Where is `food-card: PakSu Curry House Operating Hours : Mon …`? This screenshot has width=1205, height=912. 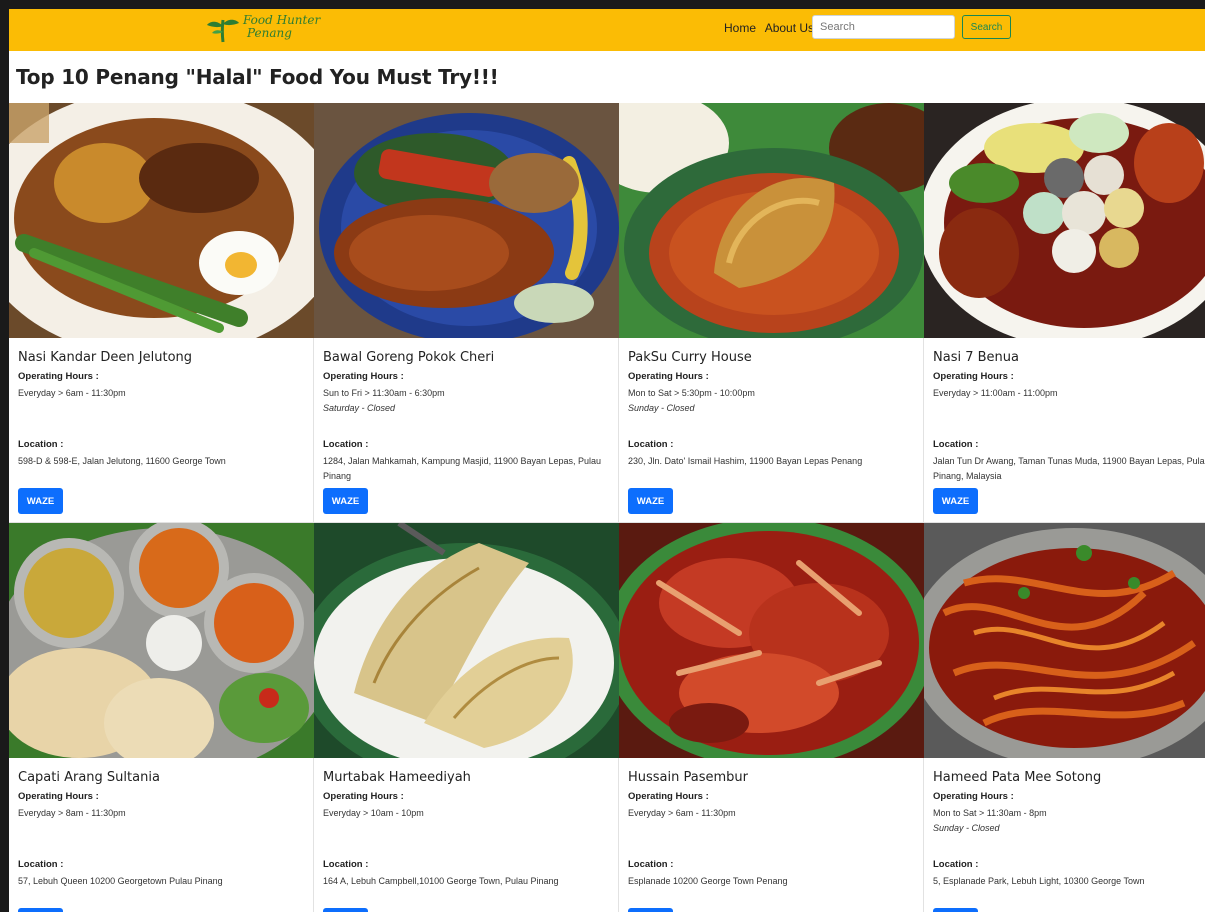
food-card: PakSu Curry House Operating Hours : Mon … is located at coordinates (771, 313).